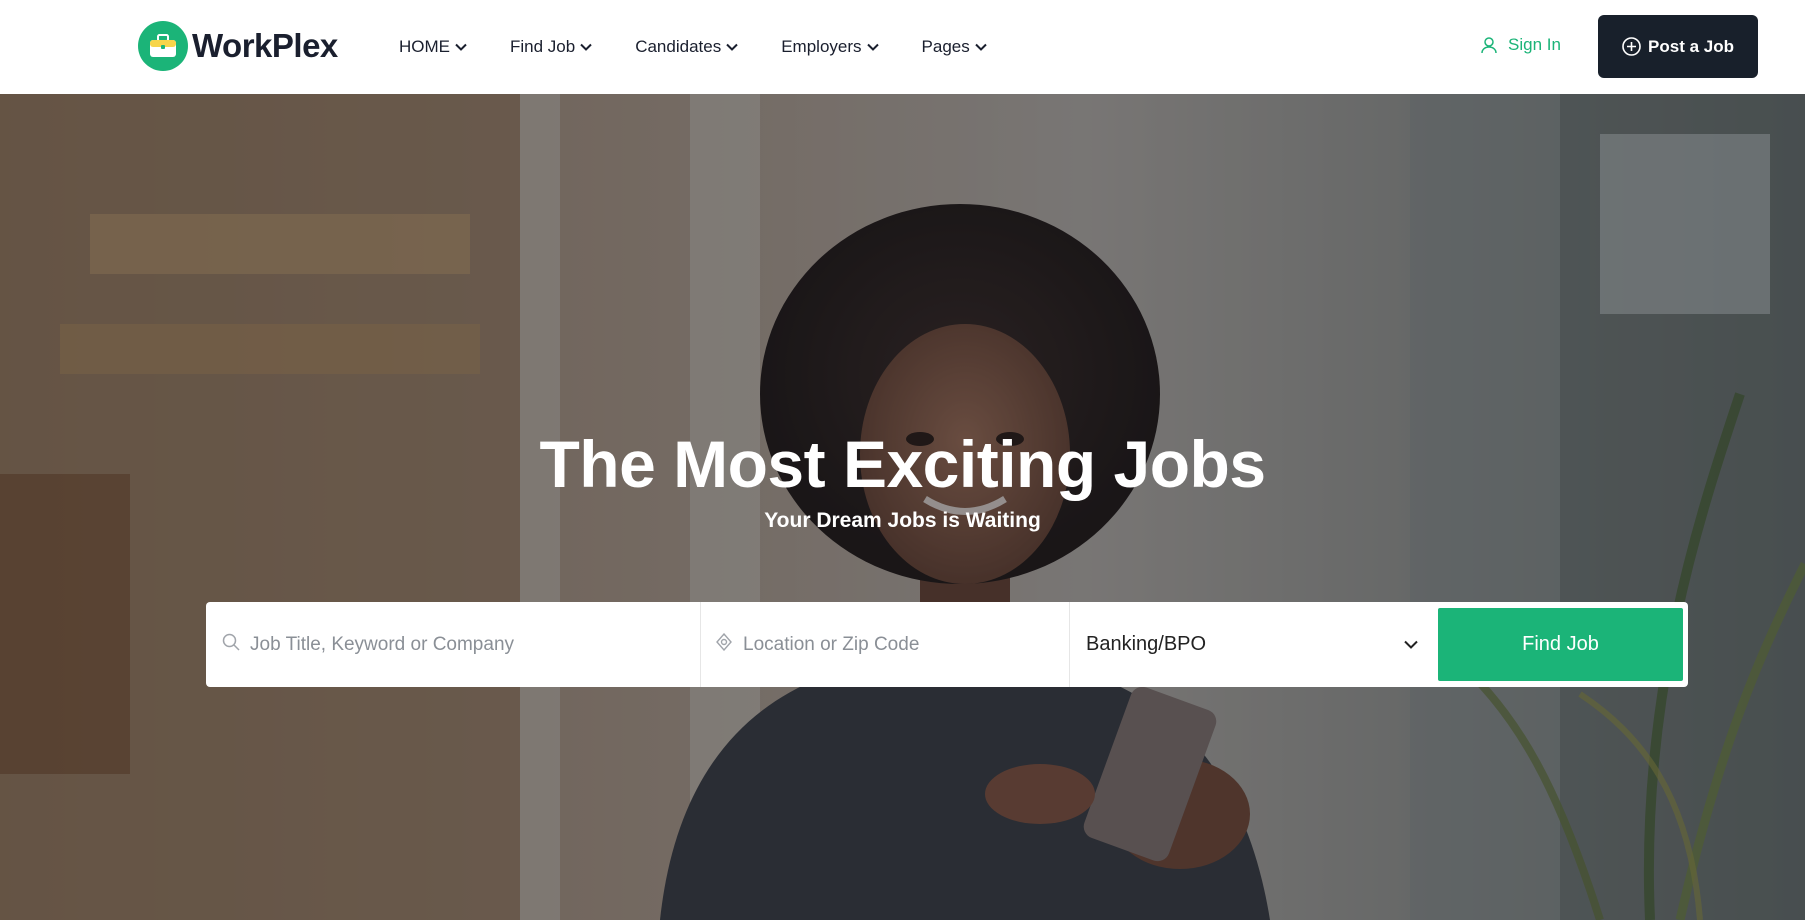  Describe the element at coordinates (1631, 46) in the screenshot. I see `plus-circle-icon` at that location.